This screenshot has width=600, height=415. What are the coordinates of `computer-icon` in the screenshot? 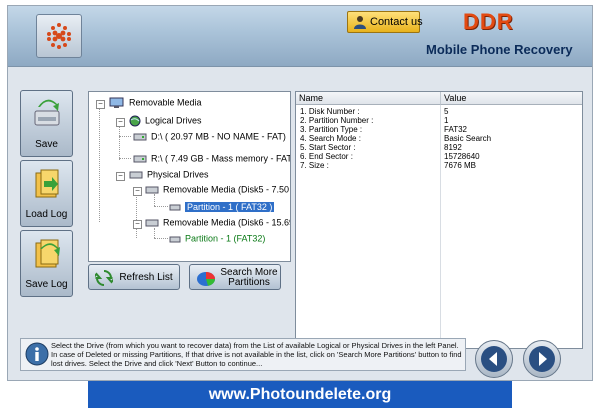 It's located at (116, 102).